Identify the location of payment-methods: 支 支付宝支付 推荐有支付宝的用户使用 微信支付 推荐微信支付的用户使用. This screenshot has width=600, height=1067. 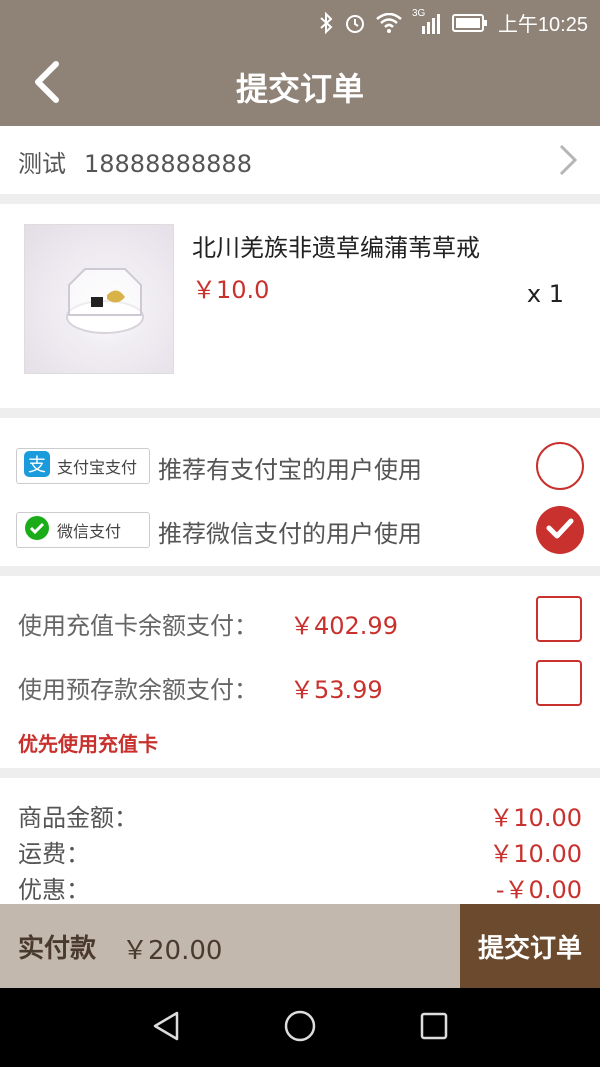
(300, 492).